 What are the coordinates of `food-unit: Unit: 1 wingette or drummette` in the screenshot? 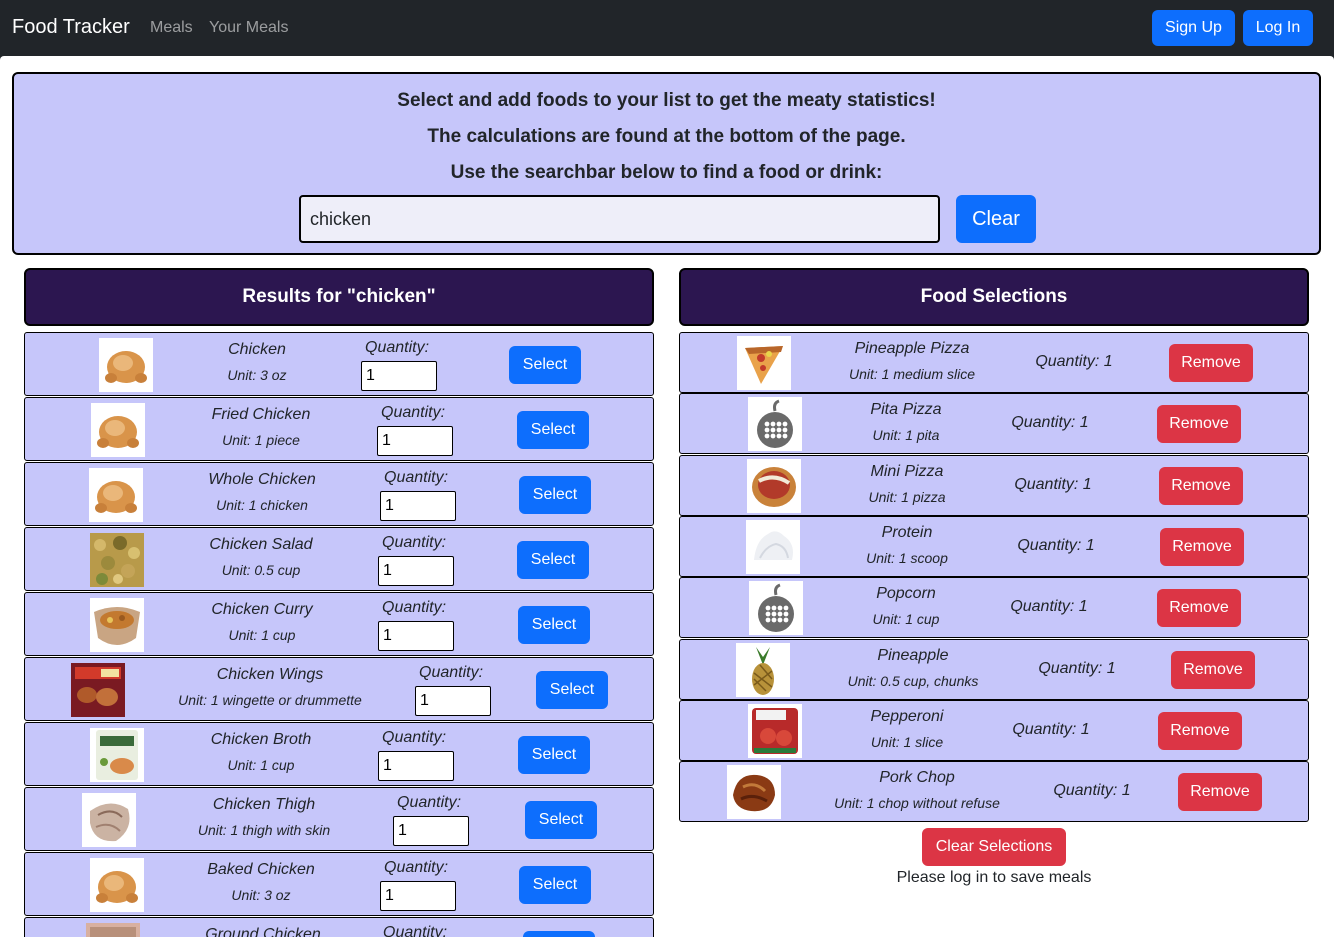 It's located at (270, 700).